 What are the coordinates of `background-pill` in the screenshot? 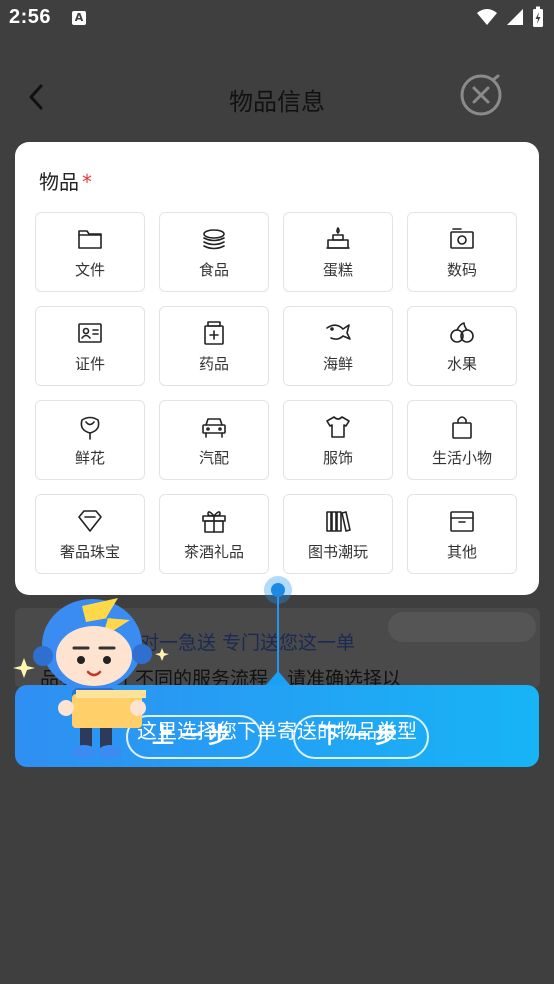 It's located at (462, 627).